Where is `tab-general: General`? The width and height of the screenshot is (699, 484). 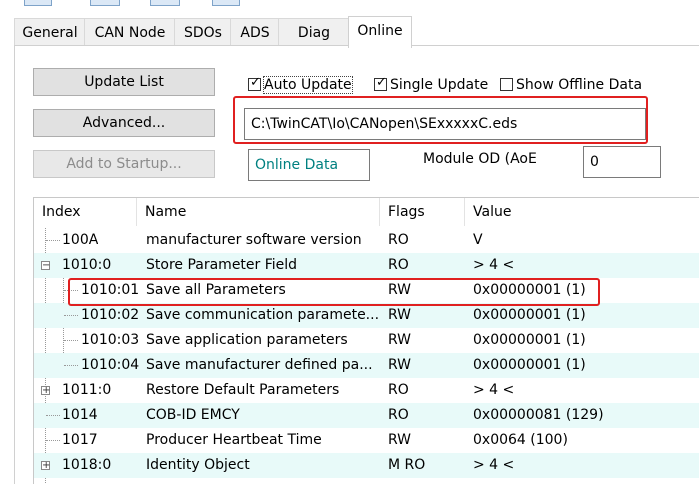 tab-general: General is located at coordinates (50, 32).